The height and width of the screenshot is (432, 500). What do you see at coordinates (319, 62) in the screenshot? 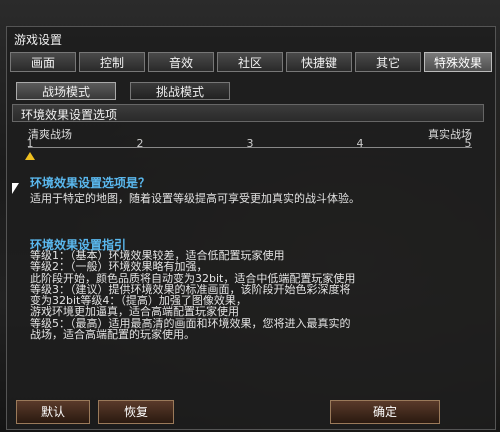
I see `tab-hotkeys: 快捷键` at bounding box center [319, 62].